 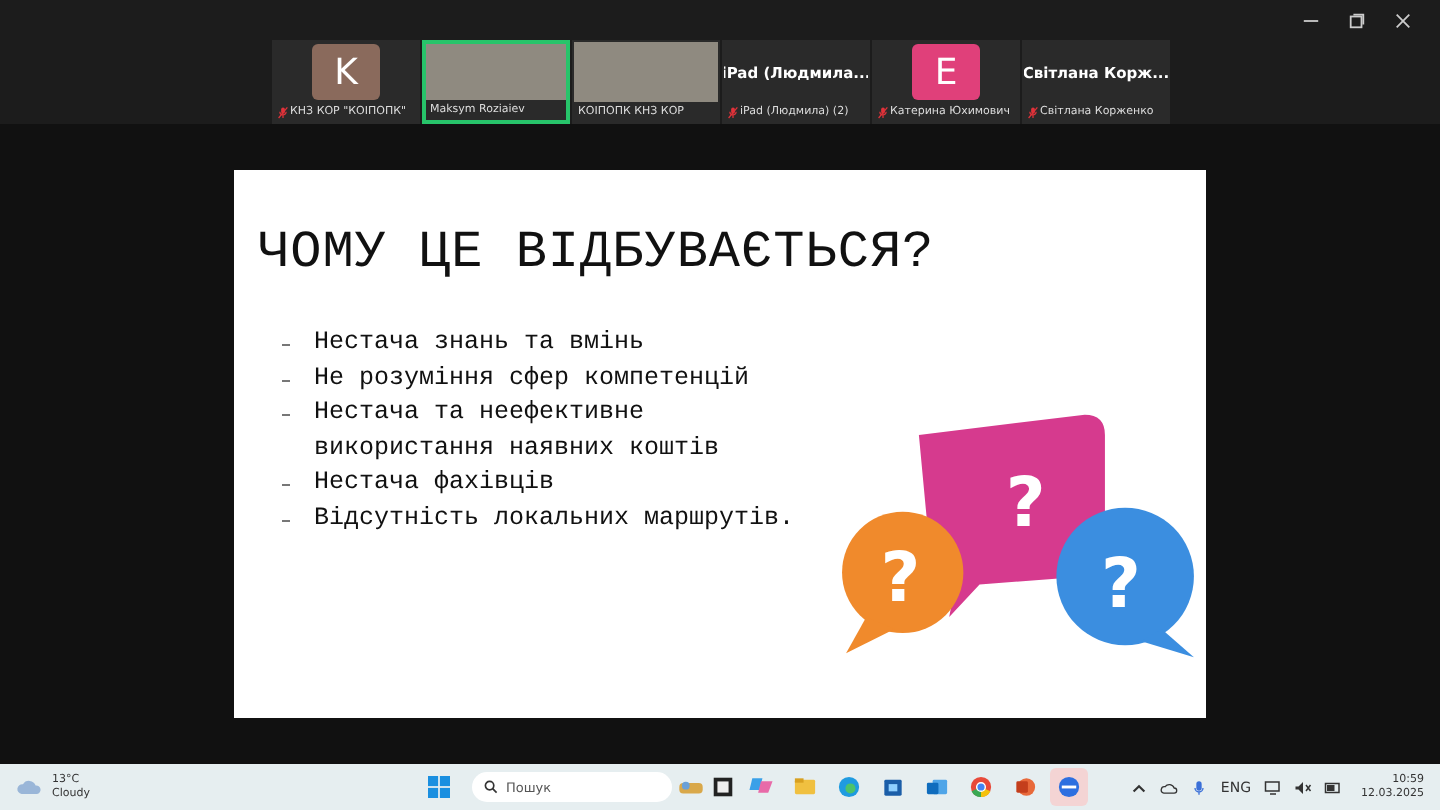 What do you see at coordinates (597, 252) in the screenshot?
I see `slide-title: ЧОМУ ЦЕ ВІДБУВАЄТЬСЯ?` at bounding box center [597, 252].